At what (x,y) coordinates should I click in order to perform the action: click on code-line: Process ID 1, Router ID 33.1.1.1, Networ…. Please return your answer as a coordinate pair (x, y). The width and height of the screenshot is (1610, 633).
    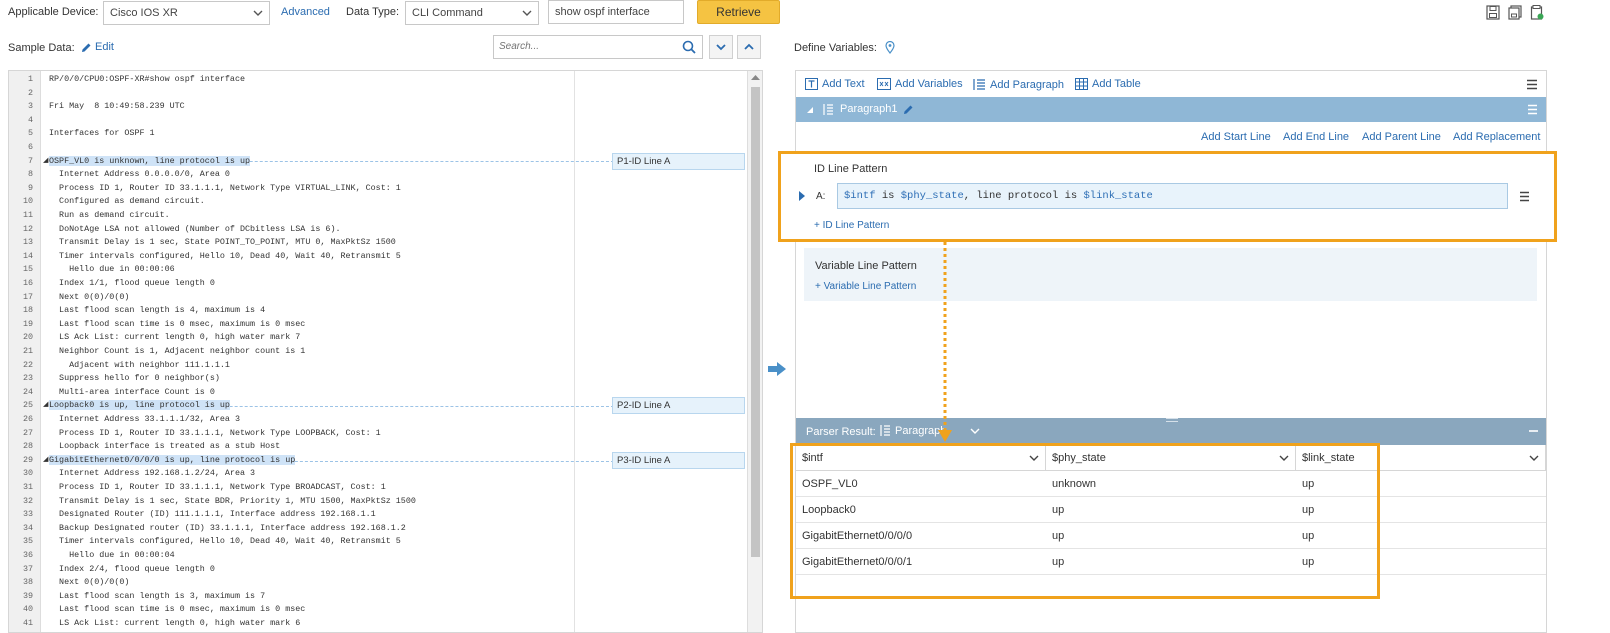
    Looking at the image, I should click on (225, 187).